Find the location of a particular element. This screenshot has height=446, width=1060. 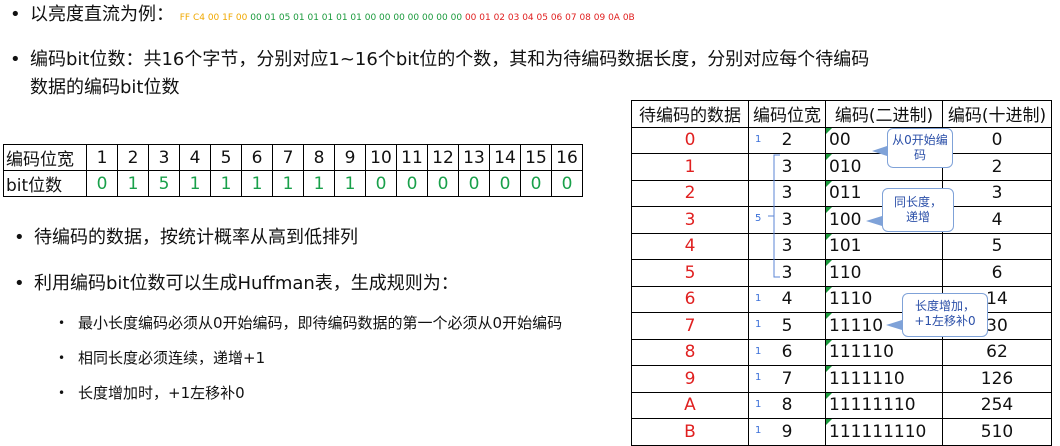

header-binary: 编码(二进制) is located at coordinates (884, 114).